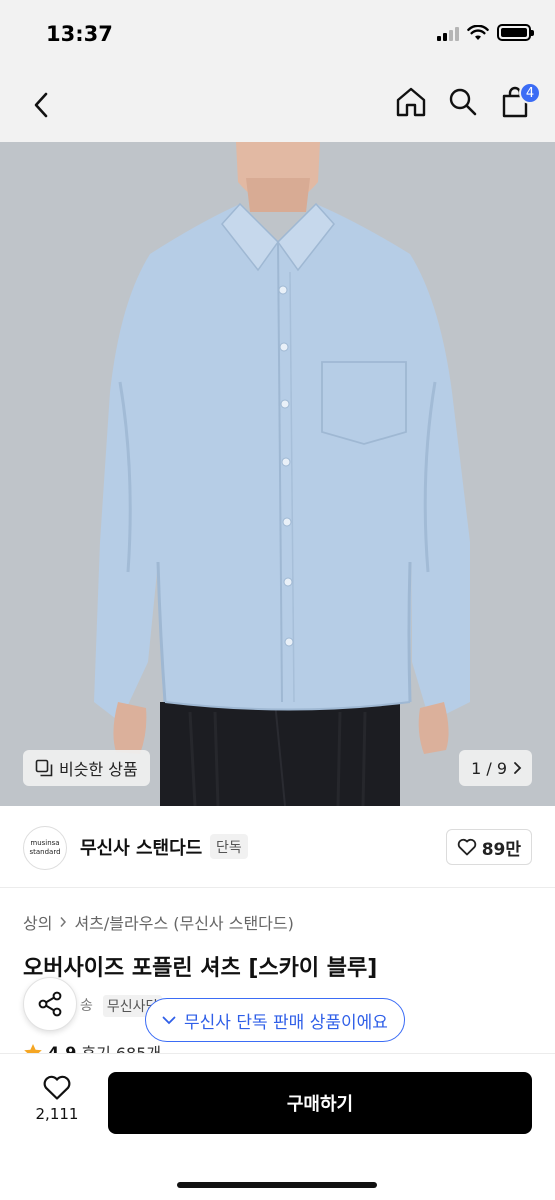 The height and width of the screenshot is (1200, 555). I want to click on bottom-action-bar: 2,111 구매하기, so click(277, 1127).